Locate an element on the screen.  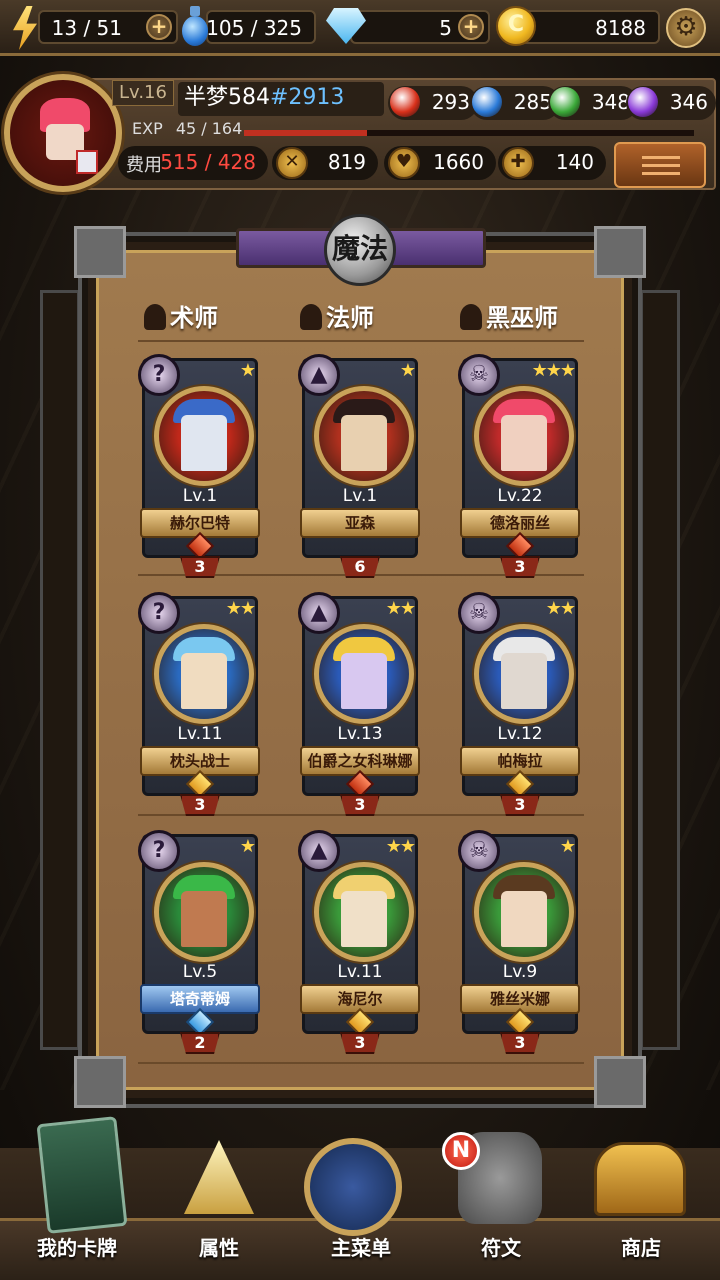
hero-level: Lv.12 is located at coordinates (520, 734).